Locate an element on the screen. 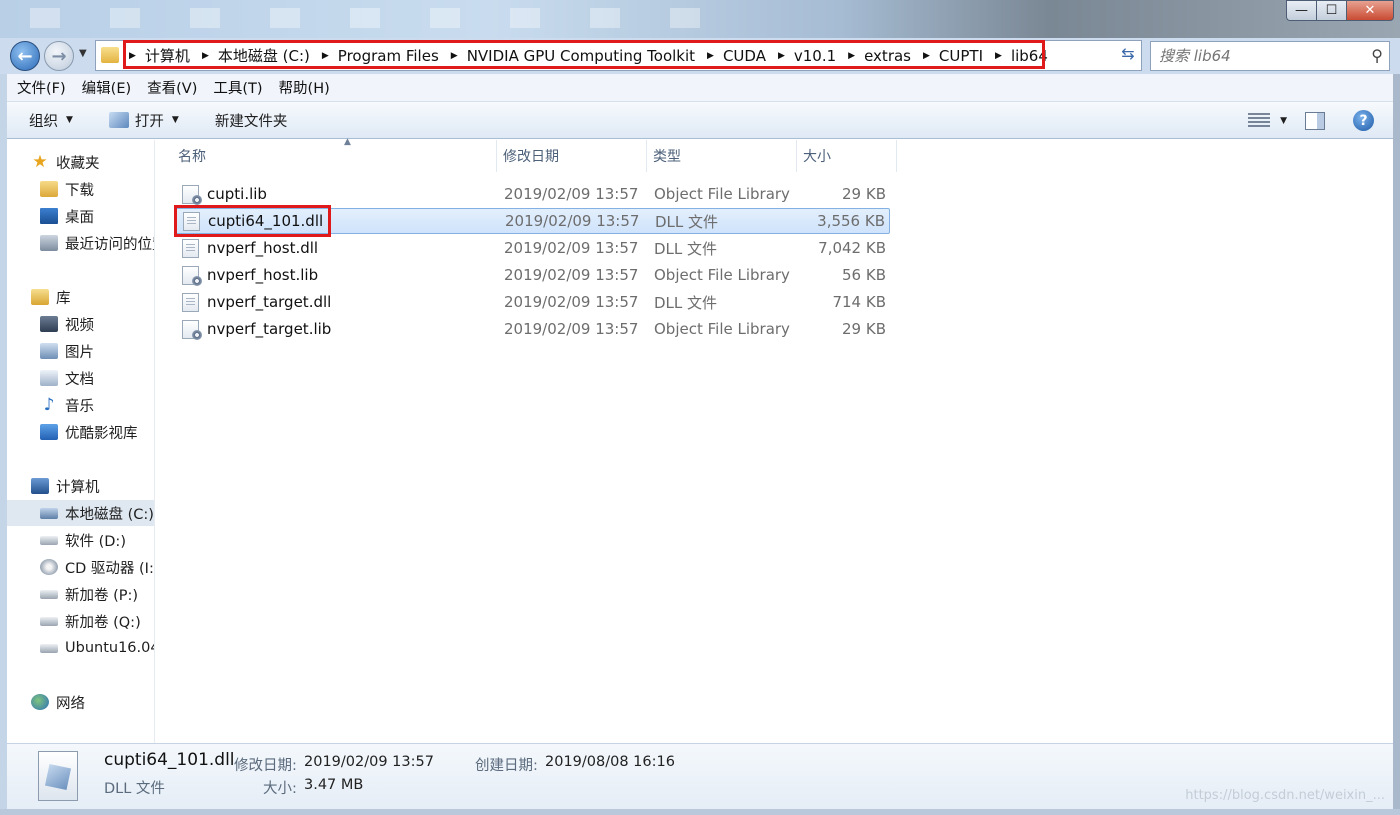  menu-view: 查看(V) is located at coordinates (172, 87).